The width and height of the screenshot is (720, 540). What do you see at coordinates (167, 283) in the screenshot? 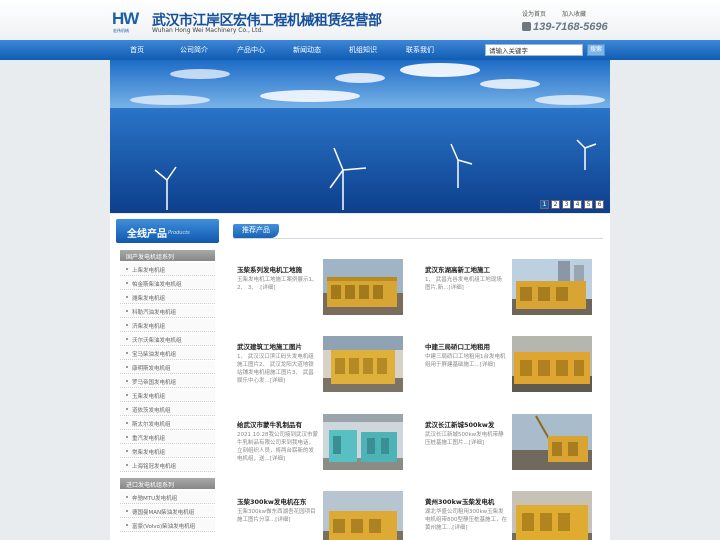
I see `sidebar-item: 帕金斯柴油发电机组` at bounding box center [167, 283].